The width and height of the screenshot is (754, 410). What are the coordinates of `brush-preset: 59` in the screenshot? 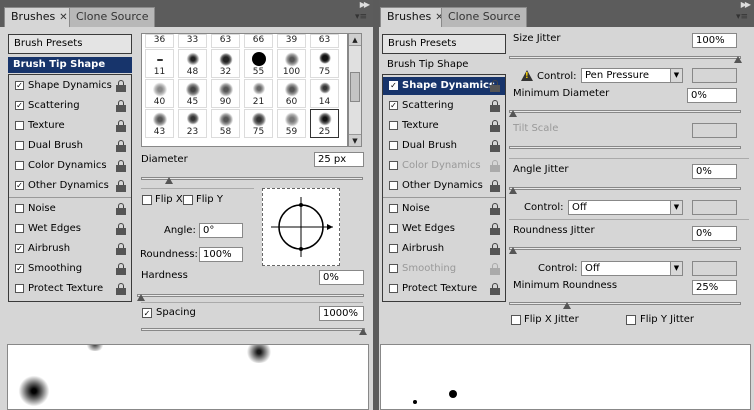 It's located at (291, 123).